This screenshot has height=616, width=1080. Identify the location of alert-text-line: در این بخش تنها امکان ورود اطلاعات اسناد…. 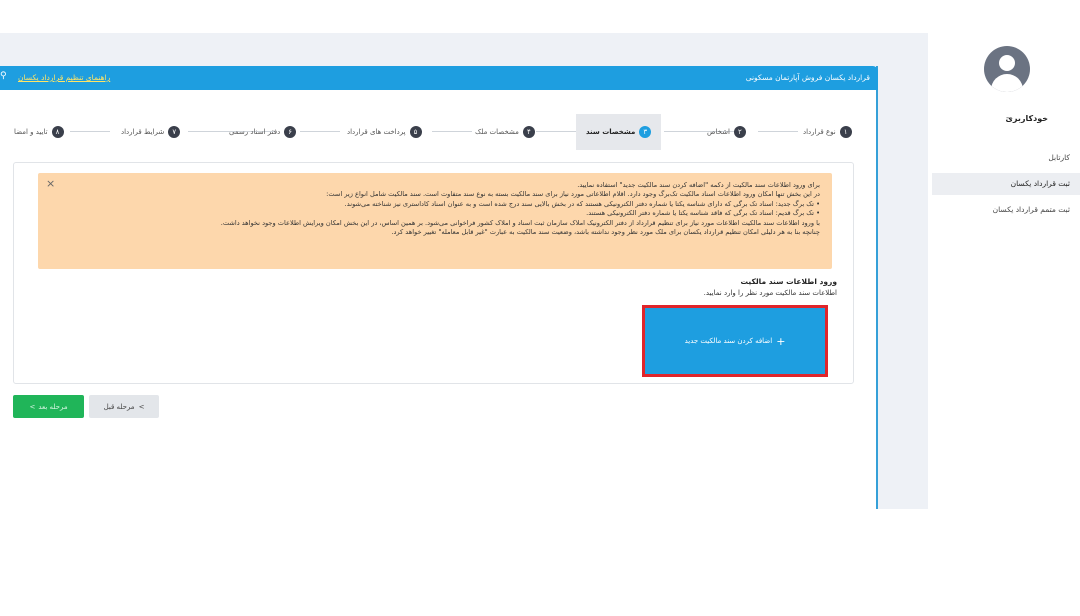
(573, 194).